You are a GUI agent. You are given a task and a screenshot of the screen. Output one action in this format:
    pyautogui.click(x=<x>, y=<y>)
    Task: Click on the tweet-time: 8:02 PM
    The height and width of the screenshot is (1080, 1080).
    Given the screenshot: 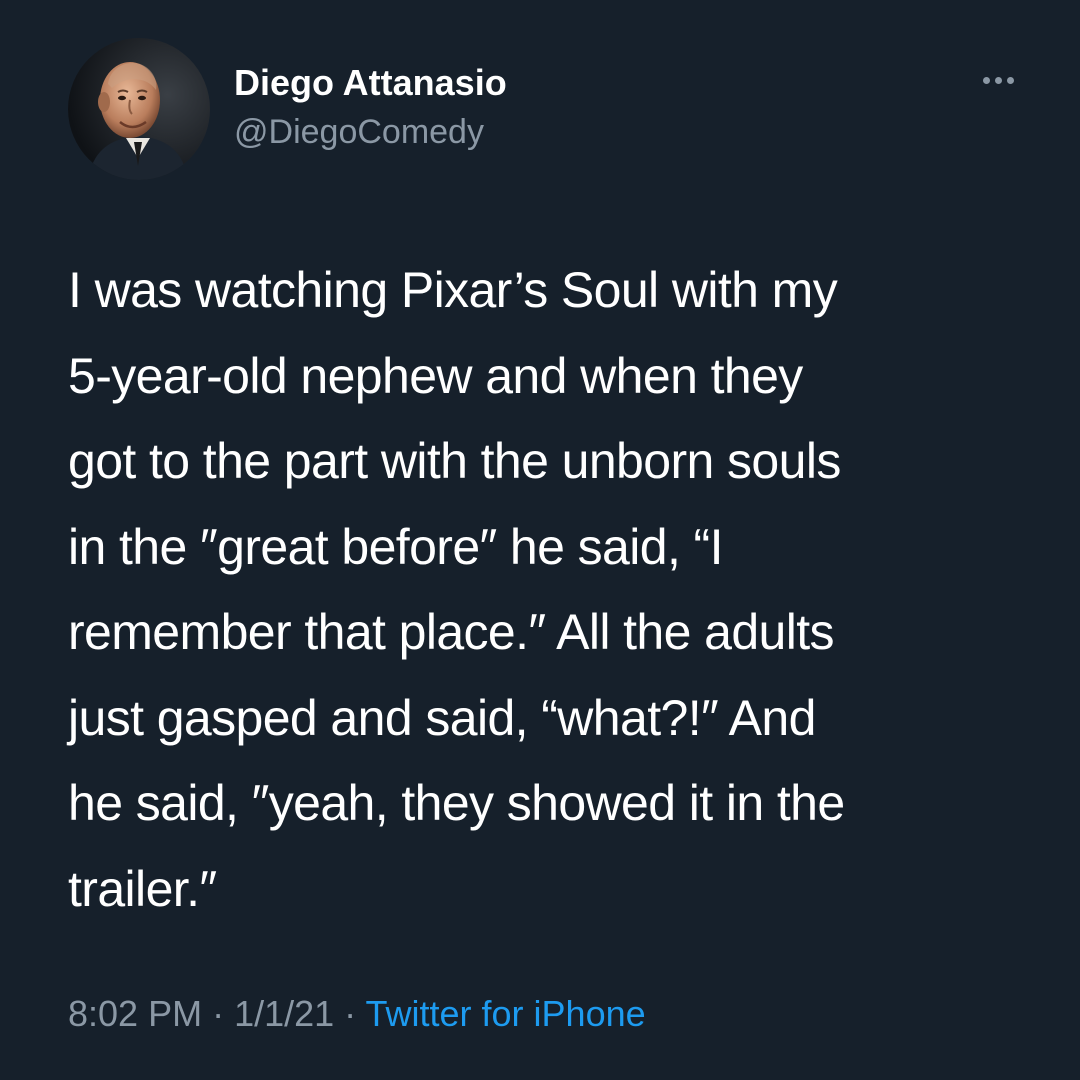 What is the action you would take?
    pyautogui.click(x=135, y=1013)
    